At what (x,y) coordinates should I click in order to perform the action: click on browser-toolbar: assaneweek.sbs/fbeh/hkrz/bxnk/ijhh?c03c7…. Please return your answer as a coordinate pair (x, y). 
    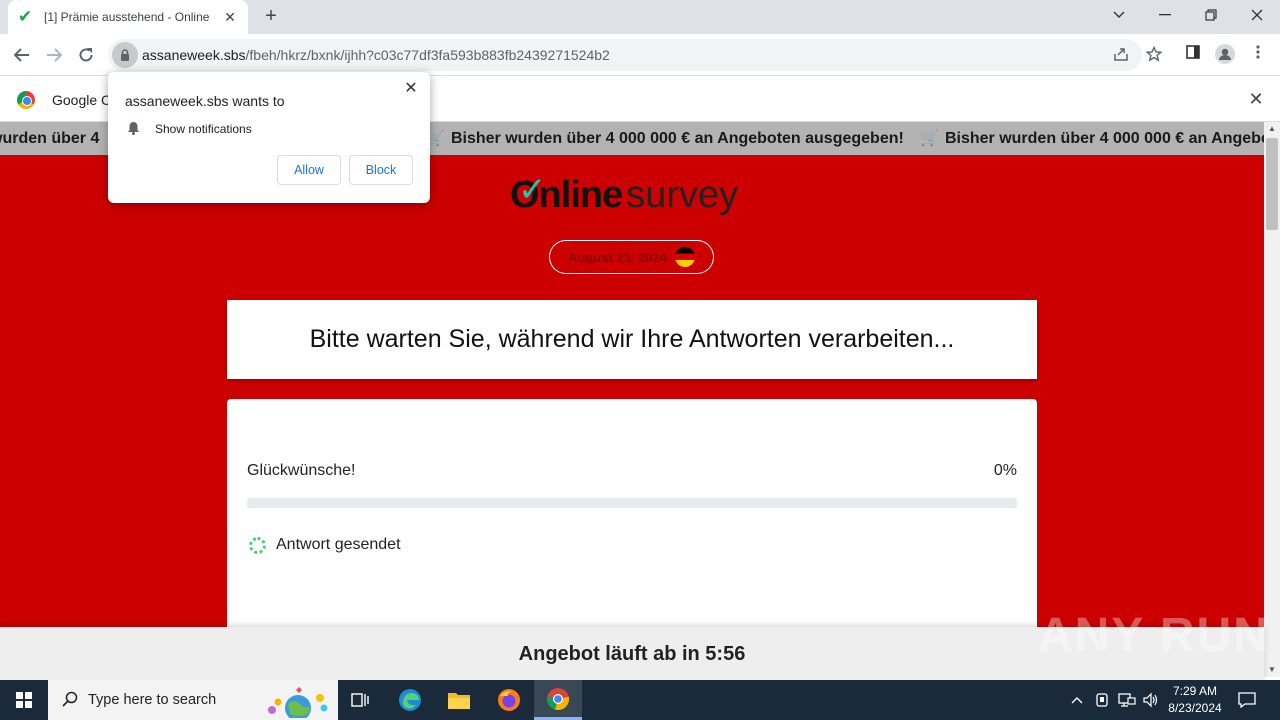
    Looking at the image, I should click on (640, 55).